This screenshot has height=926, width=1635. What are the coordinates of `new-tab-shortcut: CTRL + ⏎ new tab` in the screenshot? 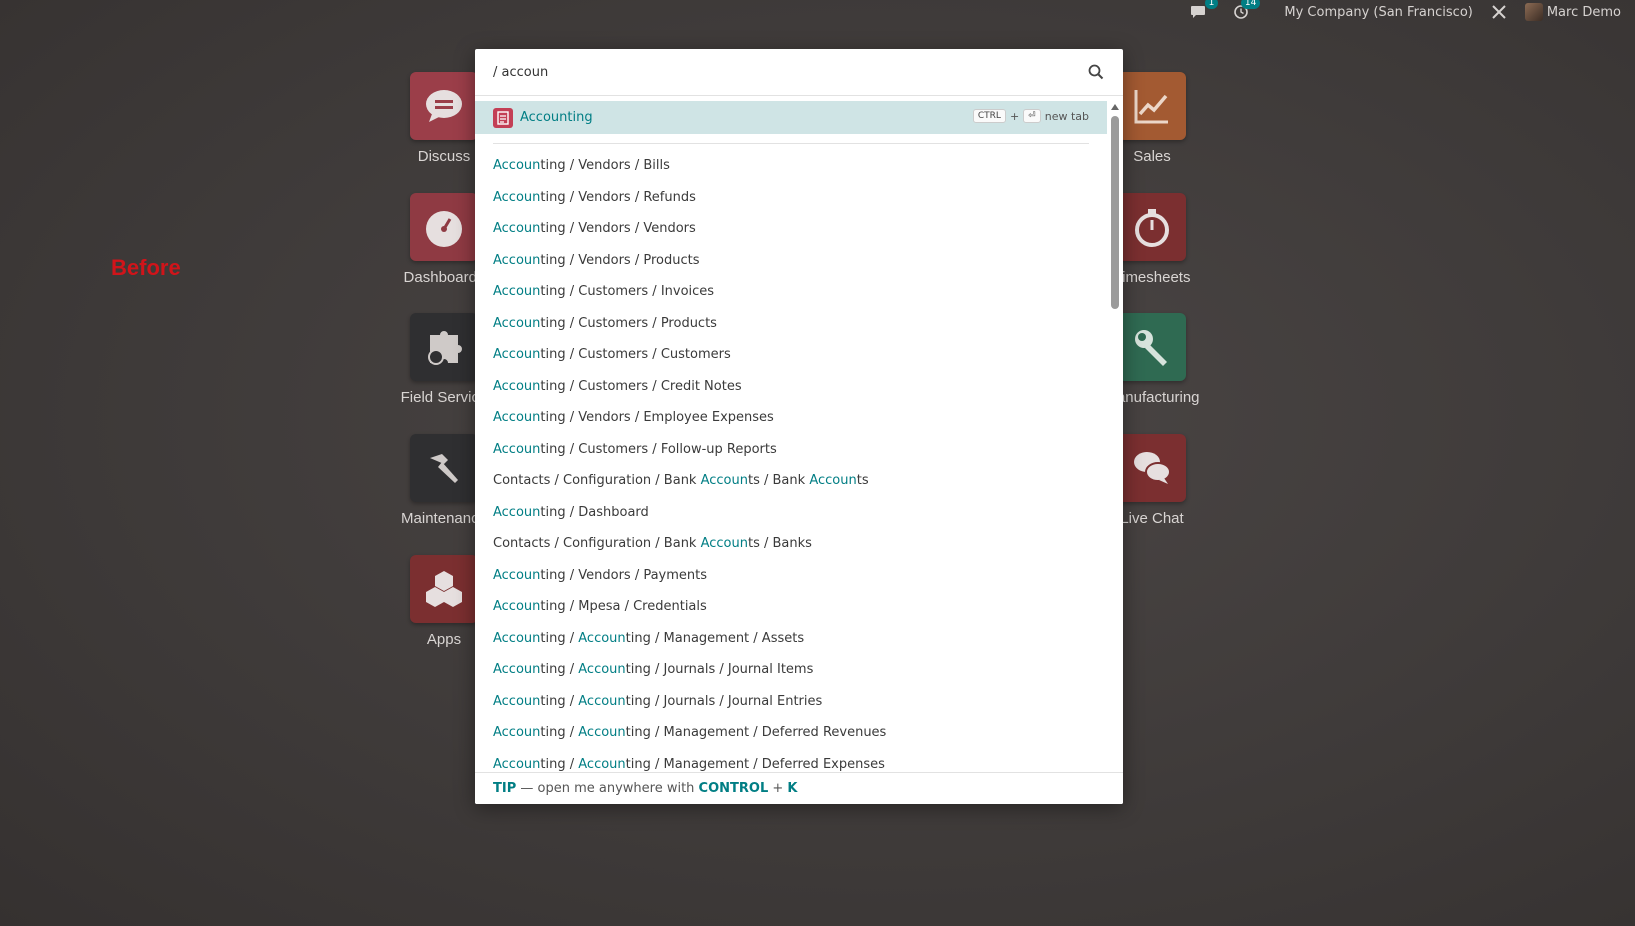 It's located at (1030, 116).